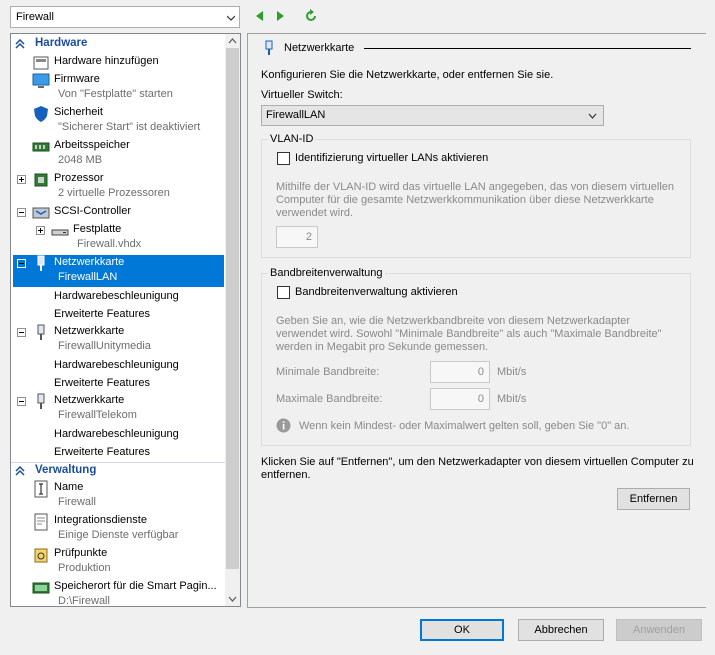 Image resolution: width=715 pixels, height=655 pixels. Describe the element at coordinates (116, 298) in the screenshot. I see `tree-item-hw-acceleration-1: Hardwarebeschleunigung` at that location.